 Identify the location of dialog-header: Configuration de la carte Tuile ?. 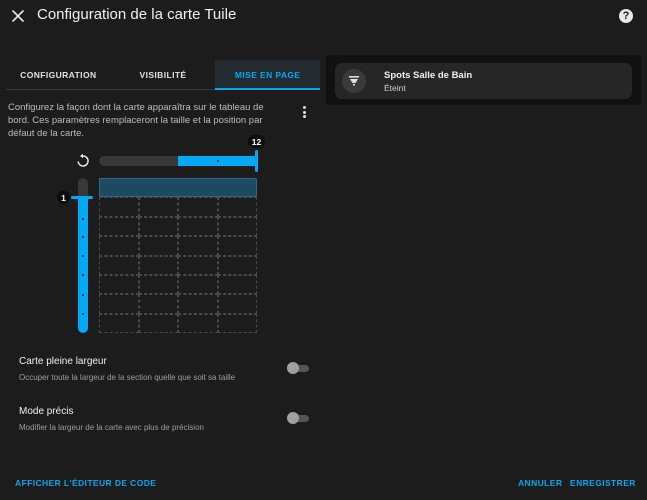
(323, 17).